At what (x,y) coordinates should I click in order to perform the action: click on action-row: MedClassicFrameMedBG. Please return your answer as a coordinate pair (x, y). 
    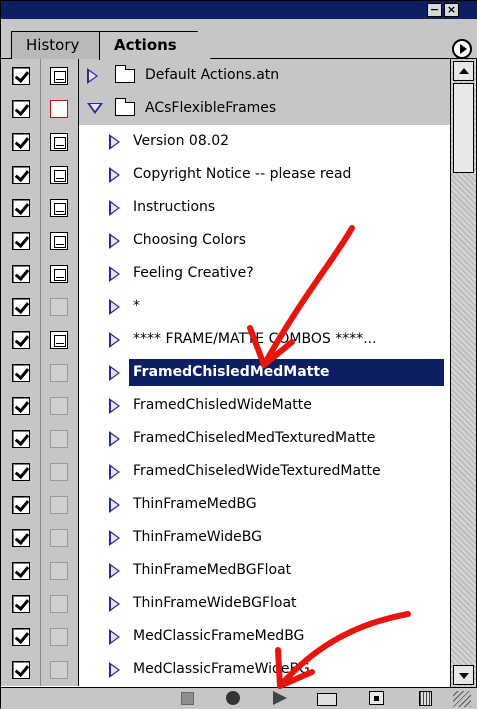
    Looking at the image, I should click on (225, 636).